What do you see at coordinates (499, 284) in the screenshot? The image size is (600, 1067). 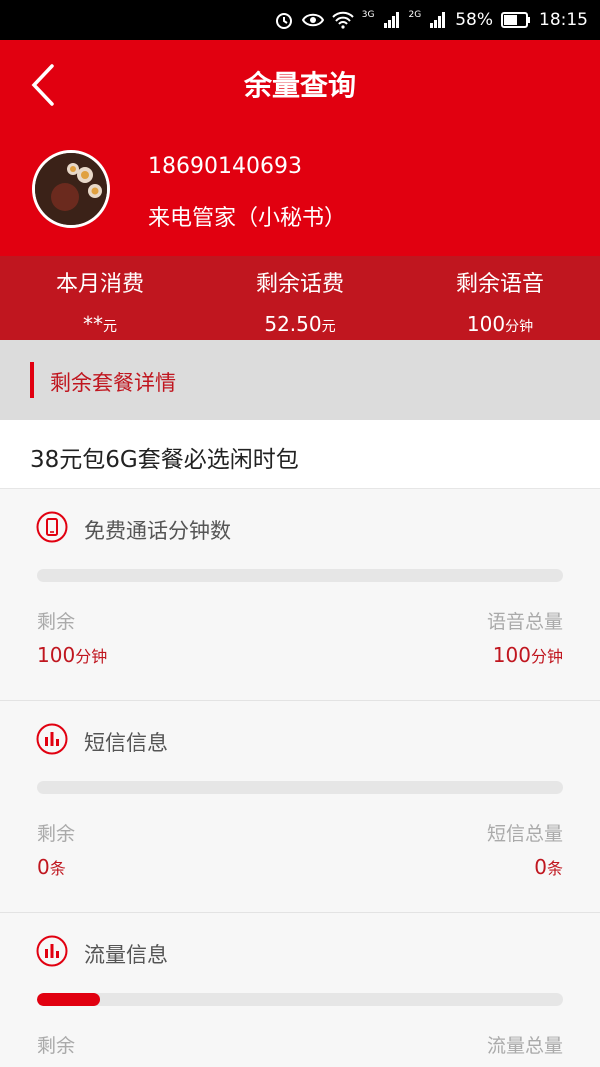 I see `stat-label: 剩余语音` at bounding box center [499, 284].